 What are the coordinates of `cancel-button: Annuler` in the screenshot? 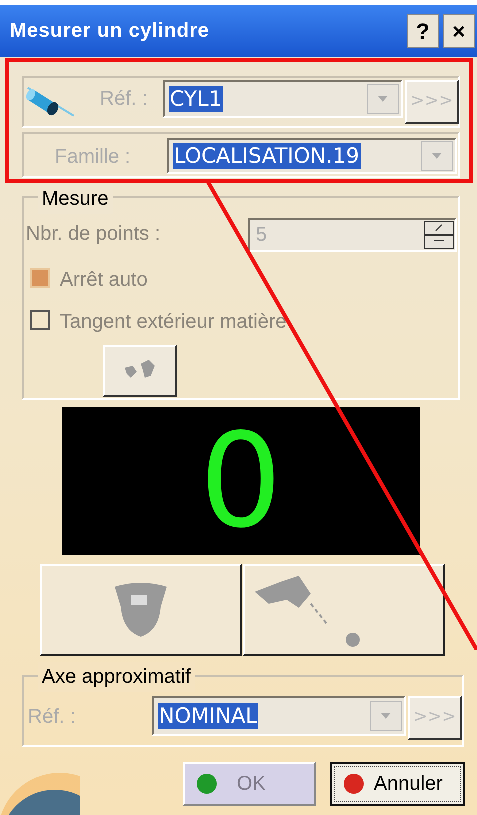 It's located at (397, 784).